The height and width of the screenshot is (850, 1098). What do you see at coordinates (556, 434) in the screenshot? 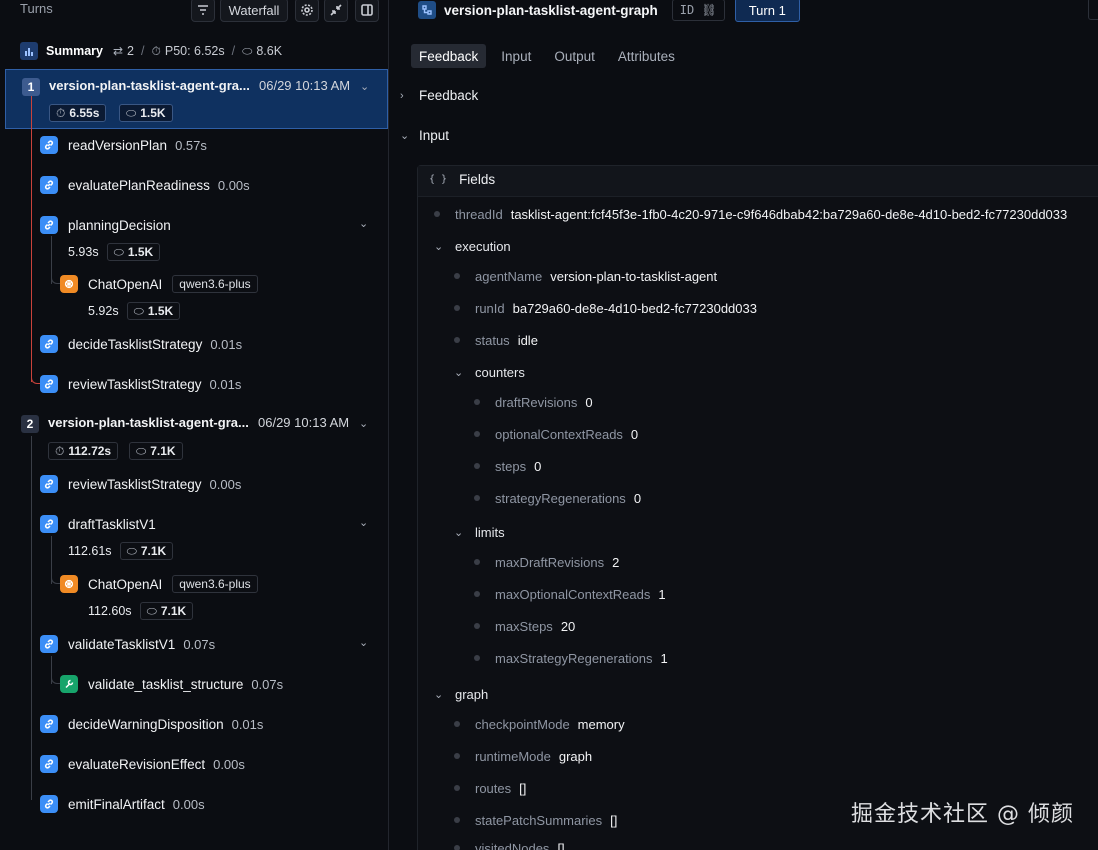
I see `field-row: optionalContextReads 0` at bounding box center [556, 434].